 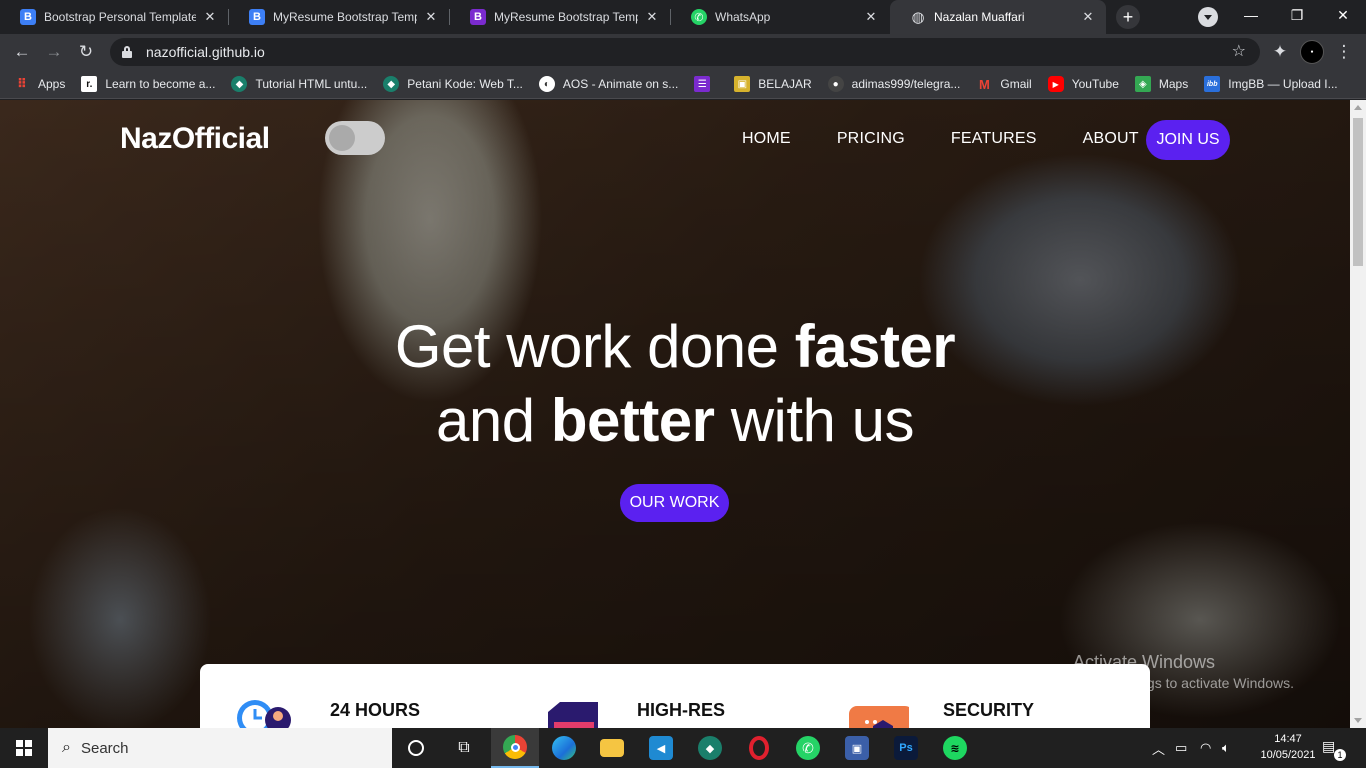 What do you see at coordinates (706, 84) in the screenshot?
I see `bookmark-list: ☰` at bounding box center [706, 84].